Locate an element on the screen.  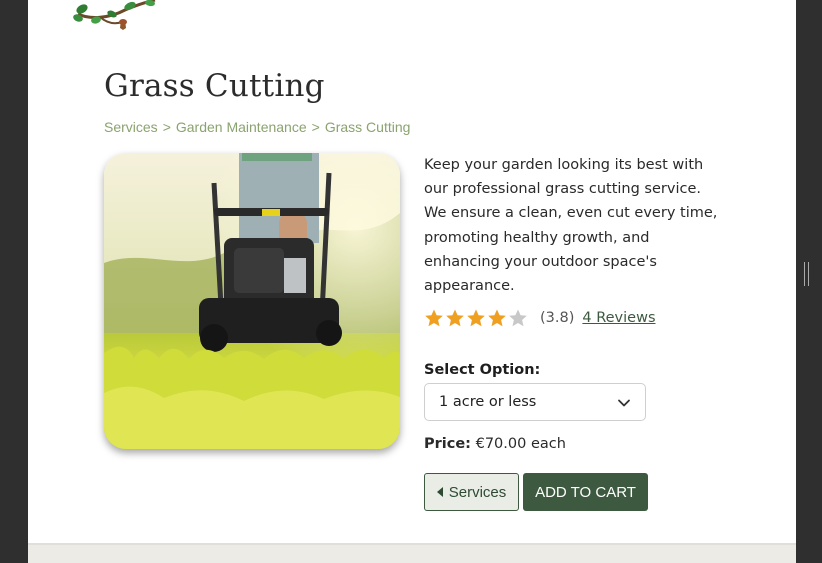
breadcrumb-garden-maintenance: Garden Maintenance is located at coordinates (241, 127).